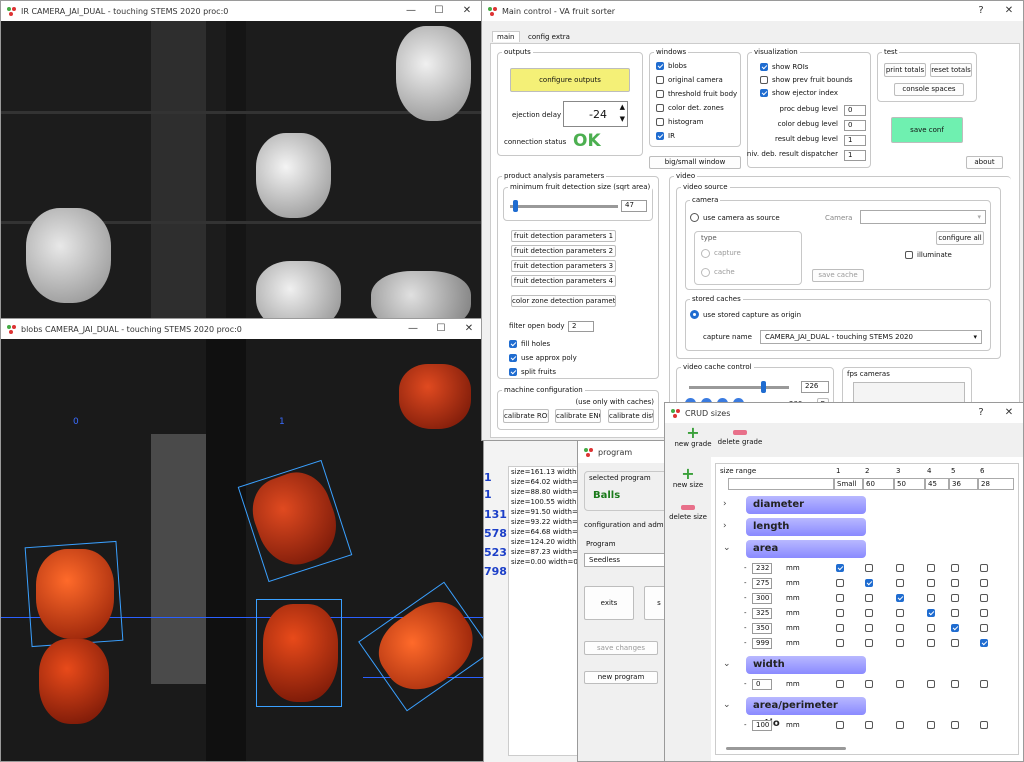 Image resolution: width=1024 pixels, height=762 pixels. I want to click on down-arrow-icon: ▼, so click(622, 119).